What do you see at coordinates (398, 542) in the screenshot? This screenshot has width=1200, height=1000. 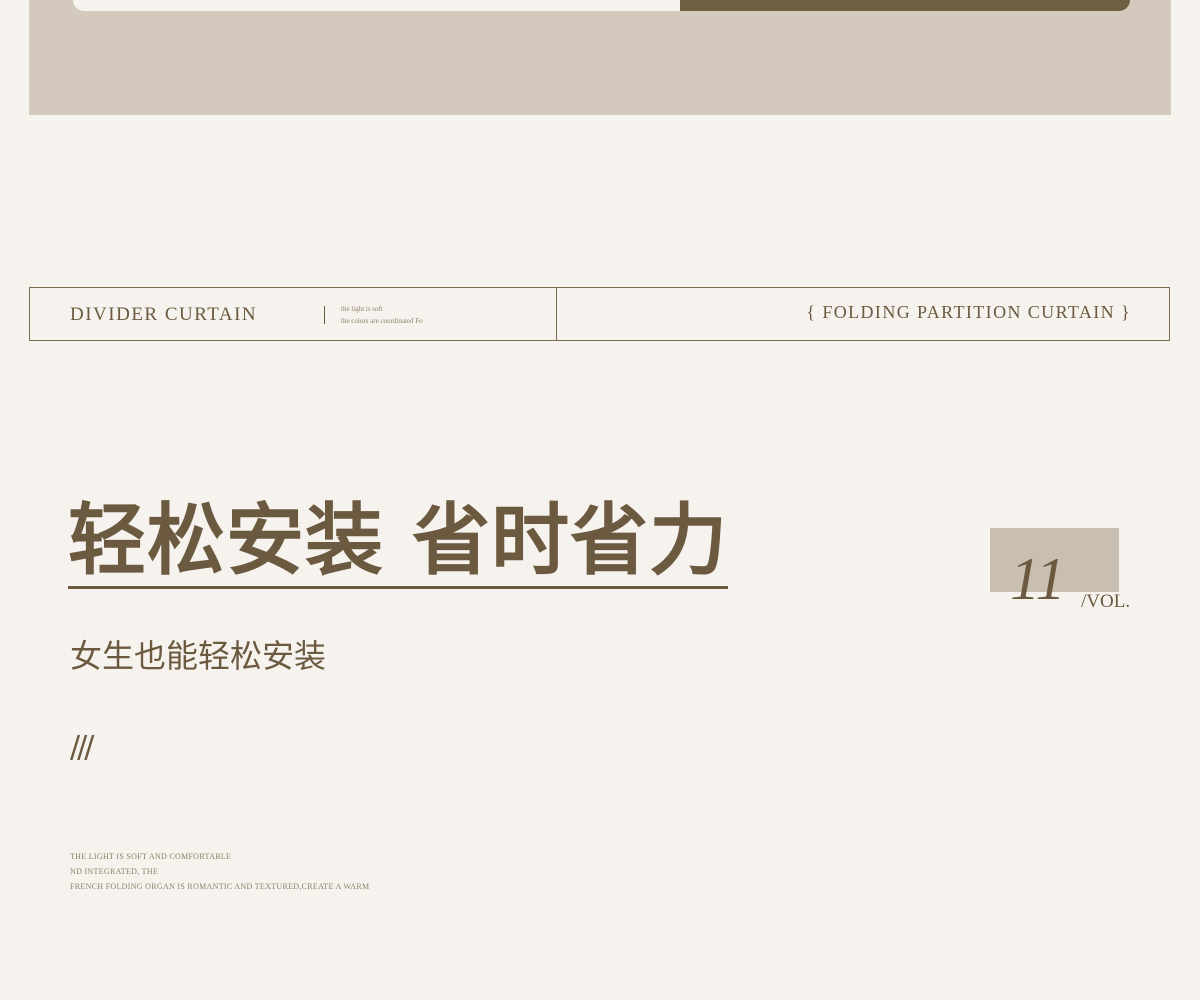 I see `main-title: 轻松安装 省时省力` at bounding box center [398, 542].